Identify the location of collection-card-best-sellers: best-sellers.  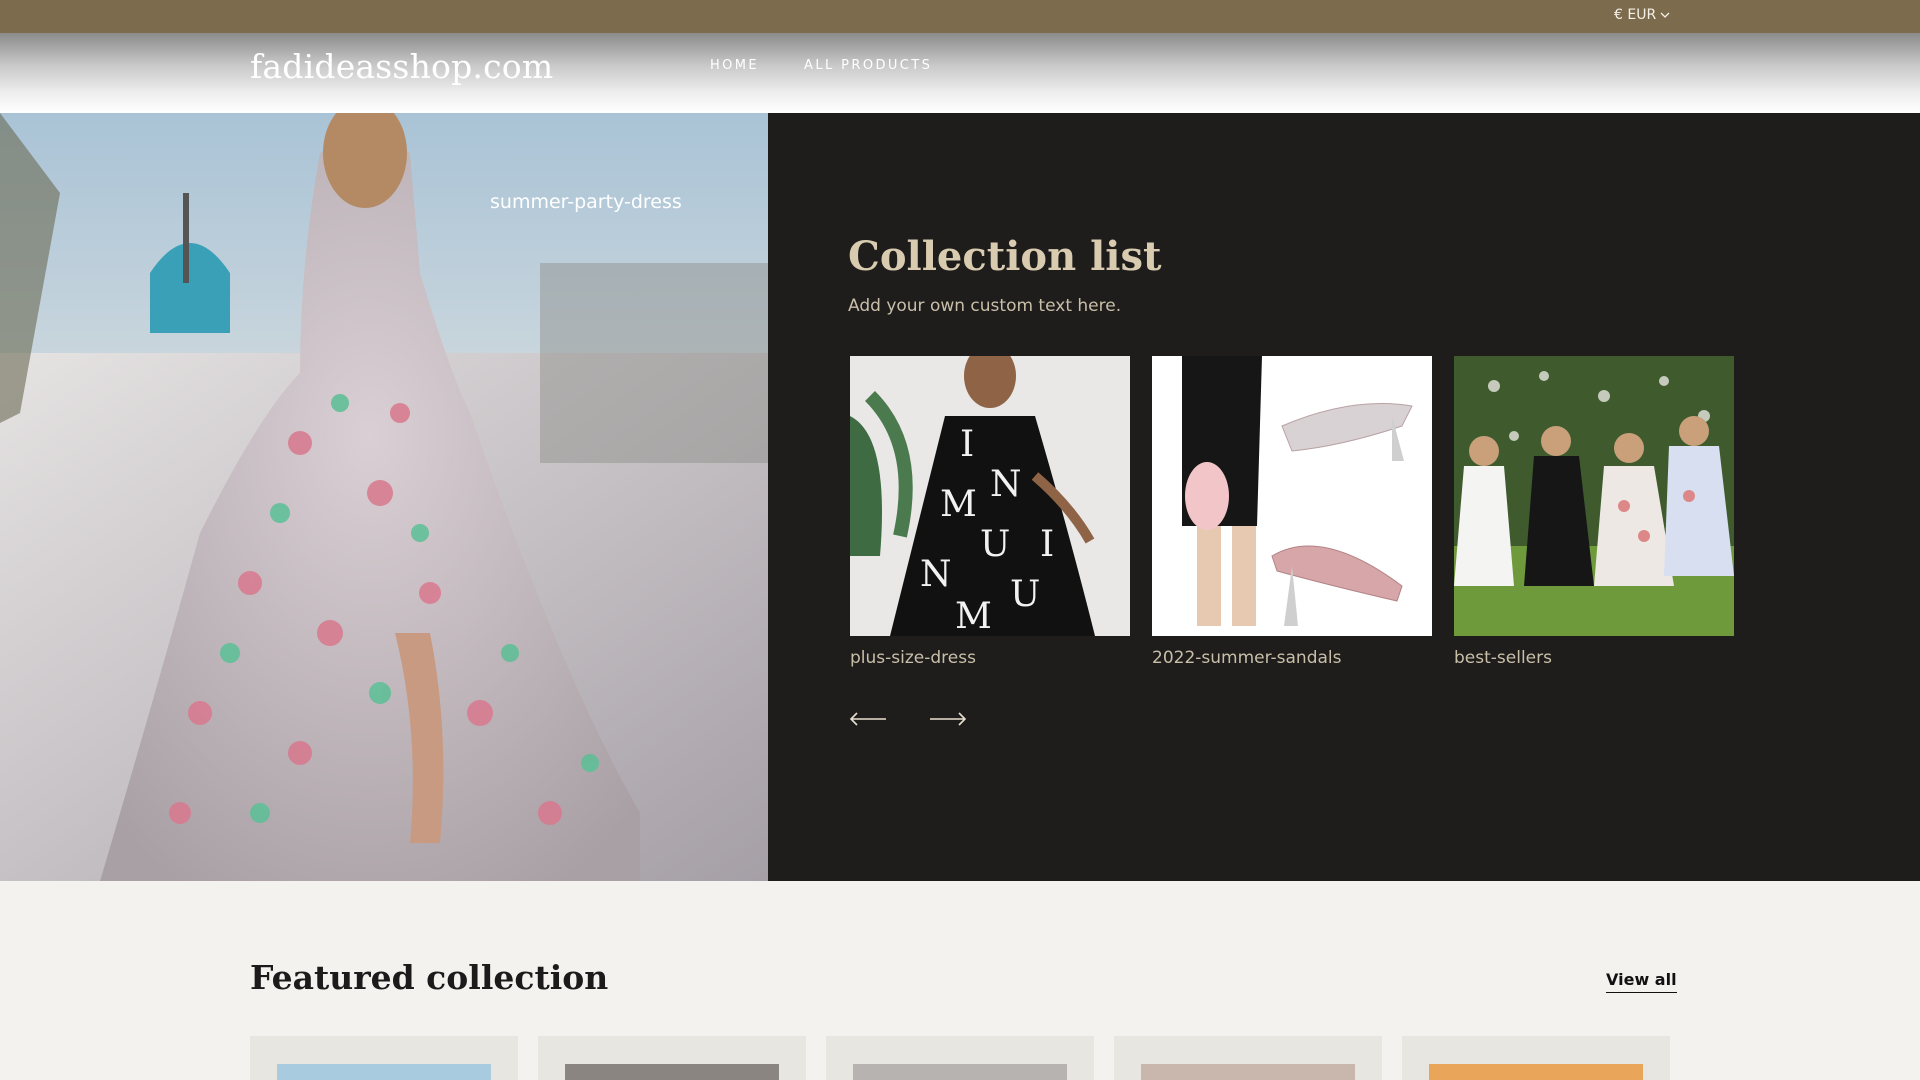
(1594, 512).